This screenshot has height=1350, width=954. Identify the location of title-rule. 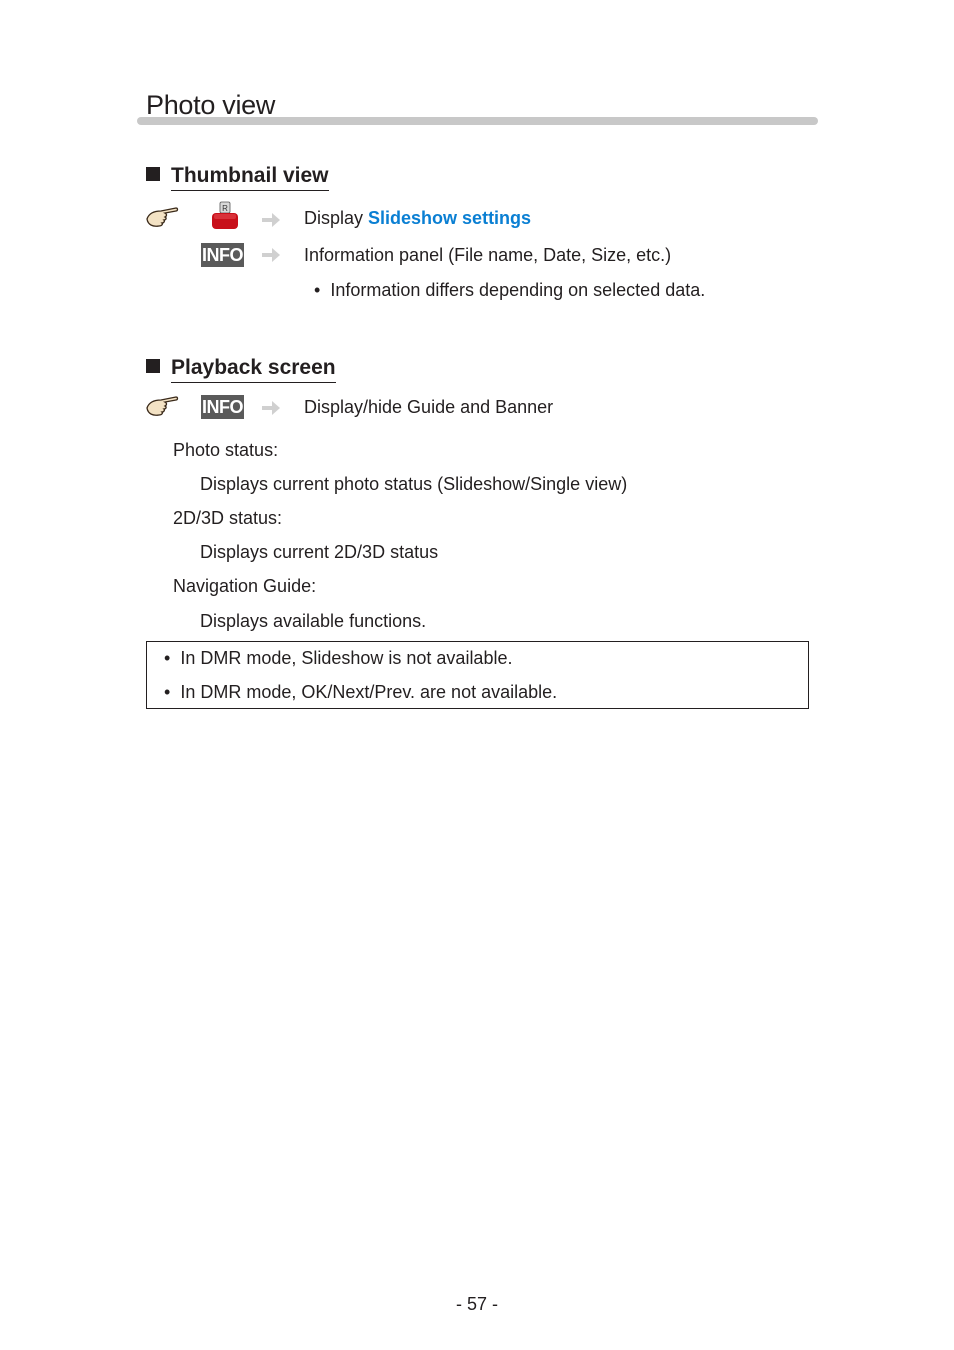
(477, 121).